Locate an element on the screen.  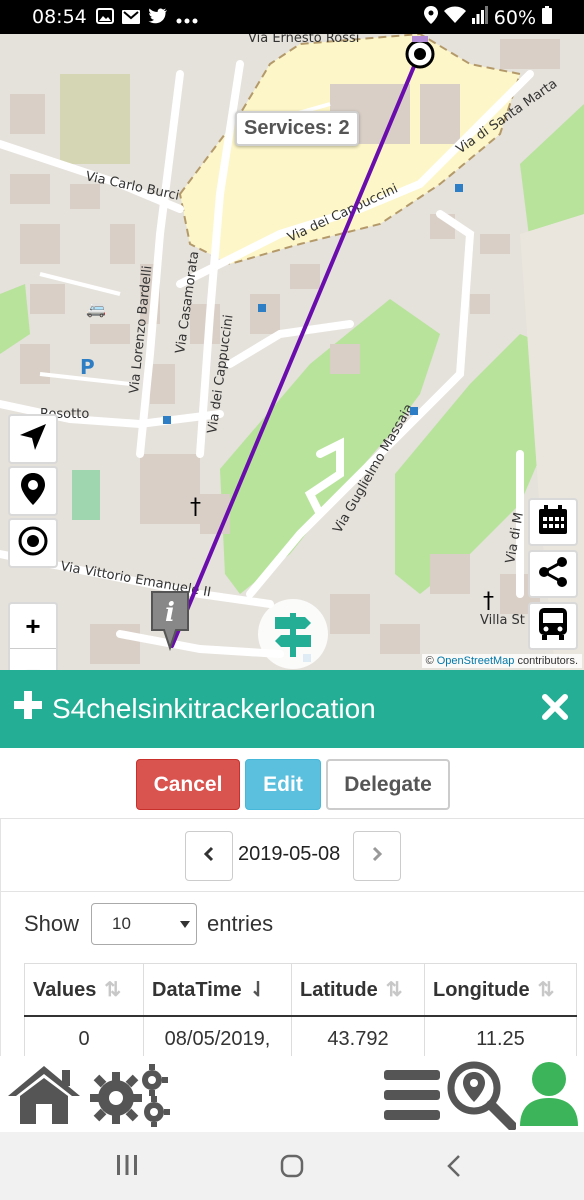
table-cell: 43.792 is located at coordinates (358, 1035).